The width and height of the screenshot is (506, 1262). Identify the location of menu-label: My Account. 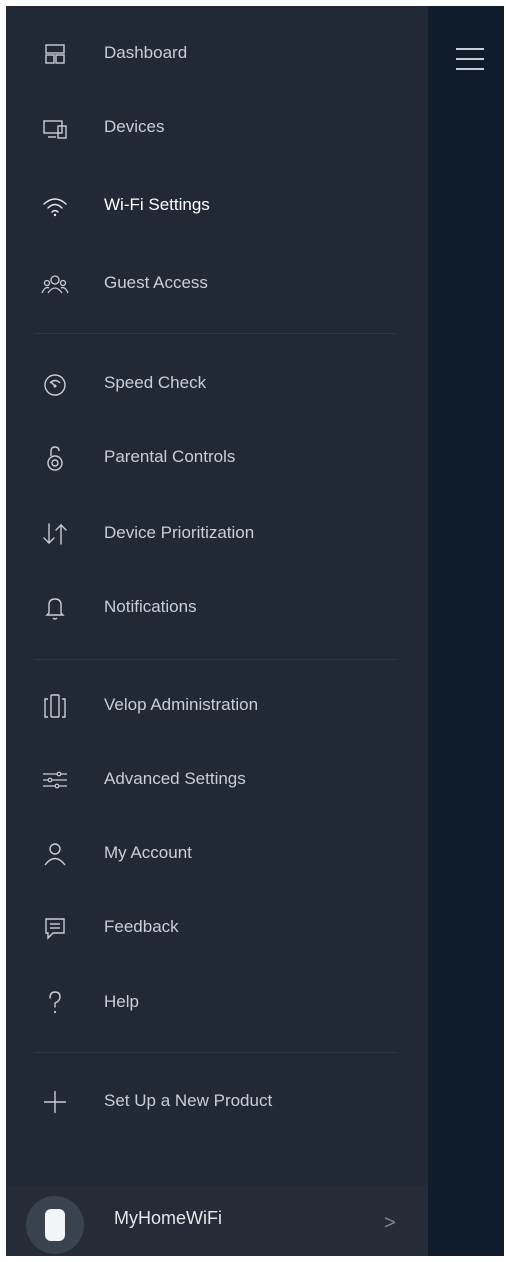
(148, 852).